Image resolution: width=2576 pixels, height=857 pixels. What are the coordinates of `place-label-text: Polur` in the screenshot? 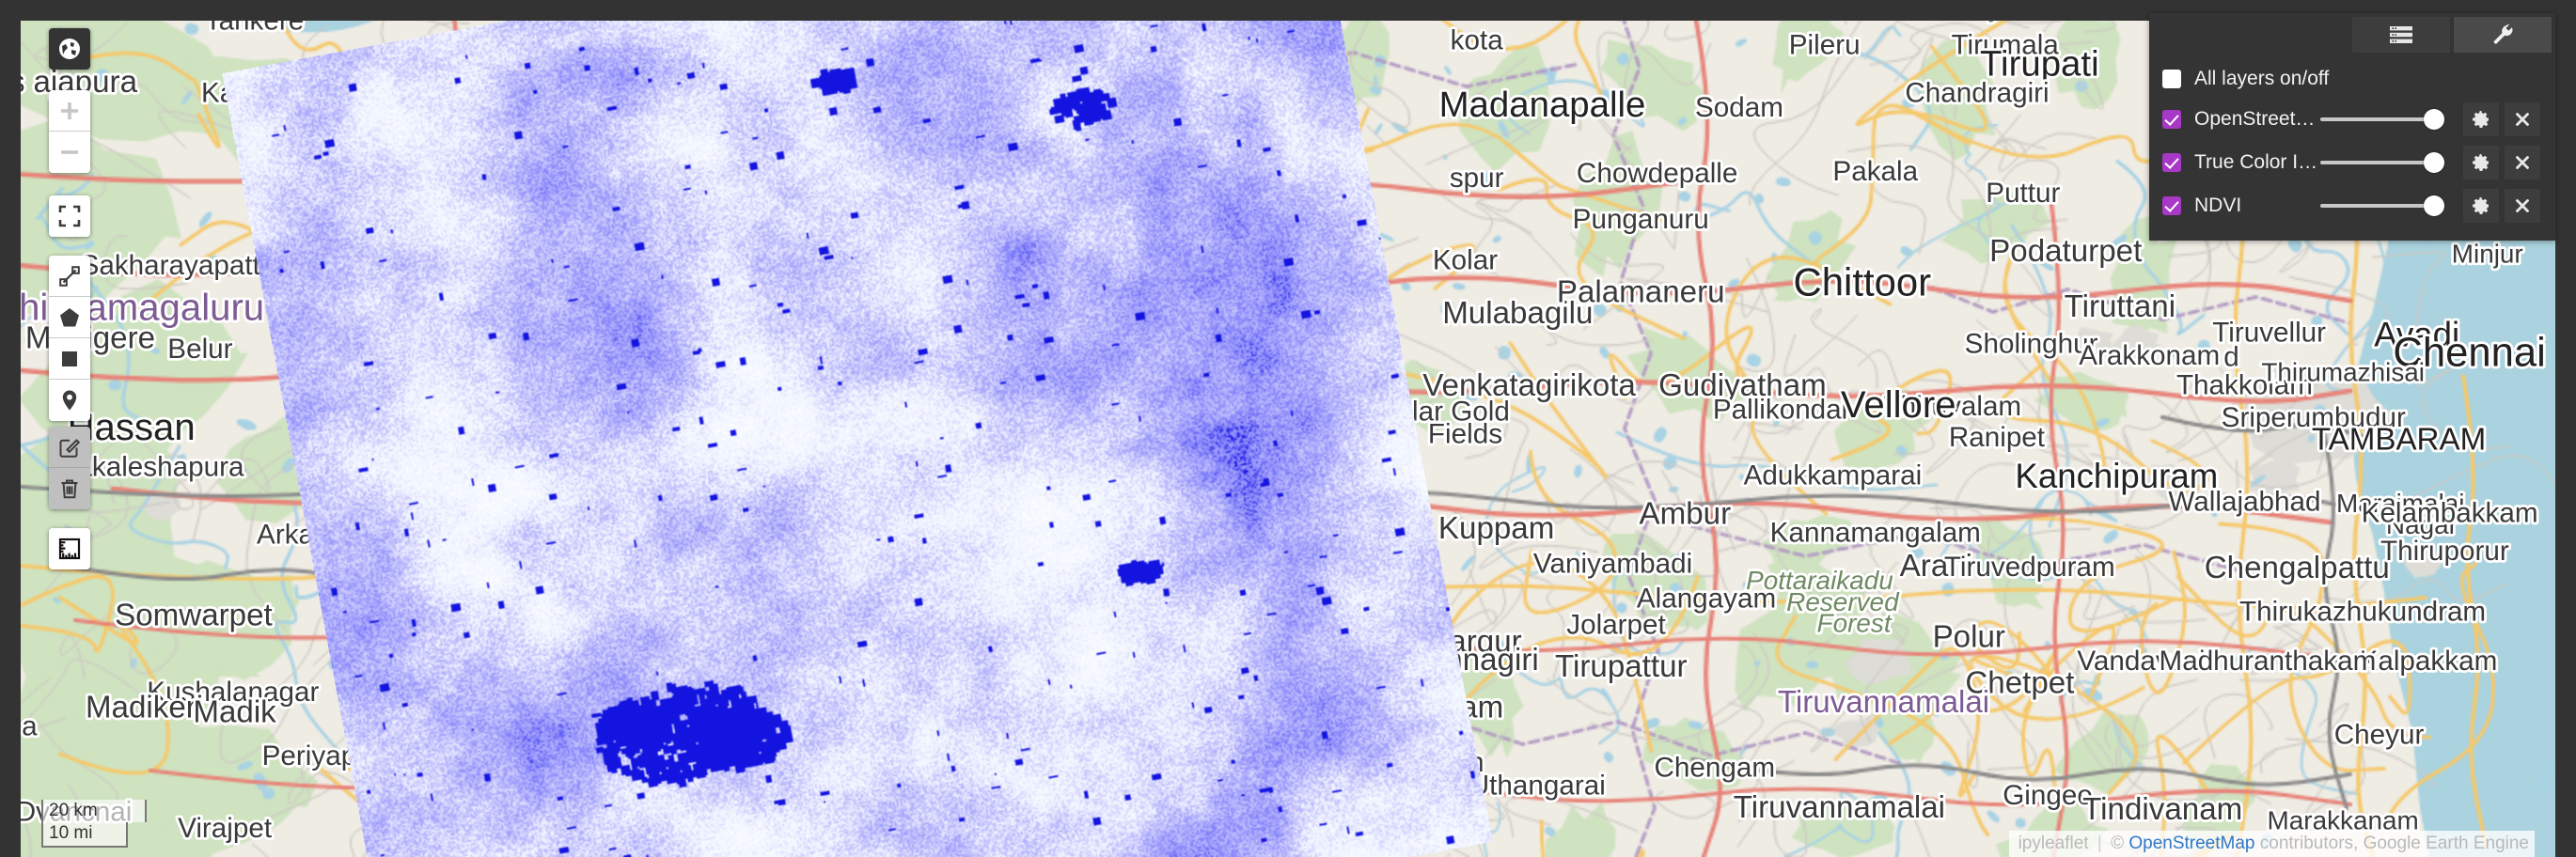 It's located at (1969, 636).